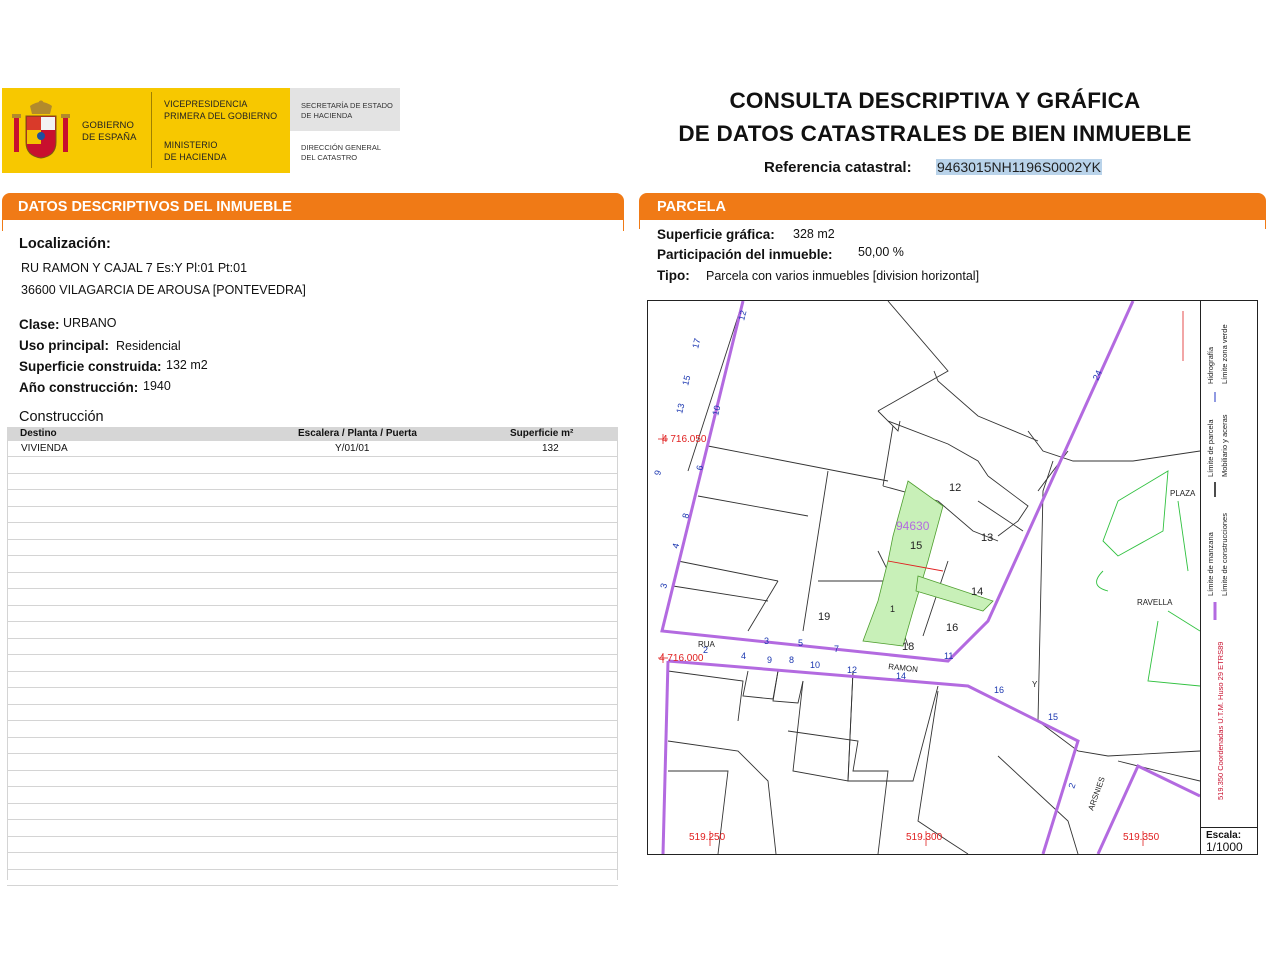 This screenshot has height=960, width=1280. What do you see at coordinates (313, 206) in the screenshot?
I see `section-bar-datos-descriptivos: DATOS DESCRIPTIVOS DEL INMUEBLE` at bounding box center [313, 206].